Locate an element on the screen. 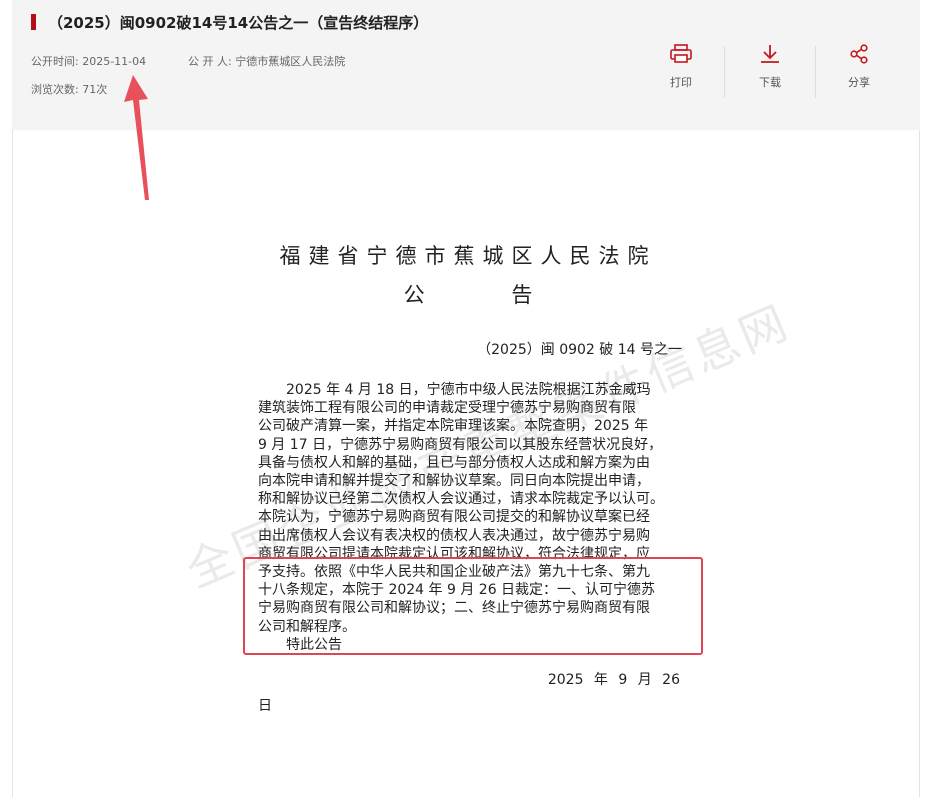  publish-time-label: 公开时间: is located at coordinates (55, 61).